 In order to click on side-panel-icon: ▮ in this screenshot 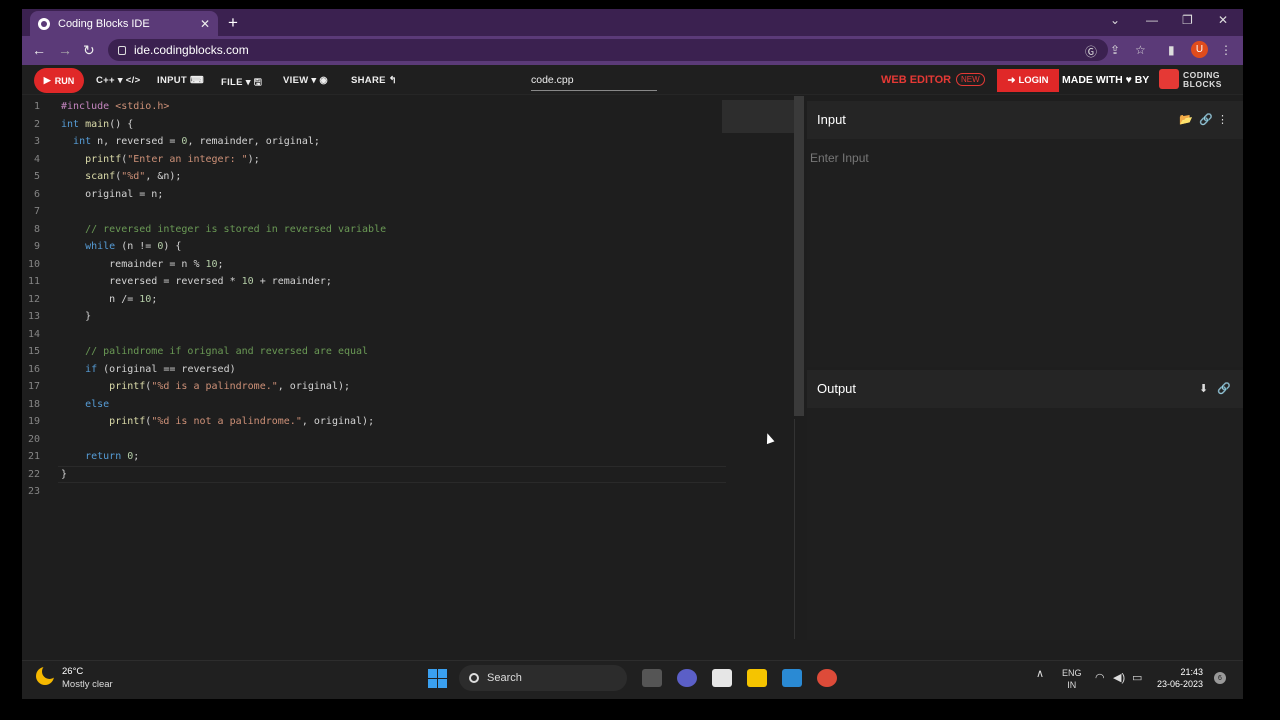, I will do `click(1171, 50)`.